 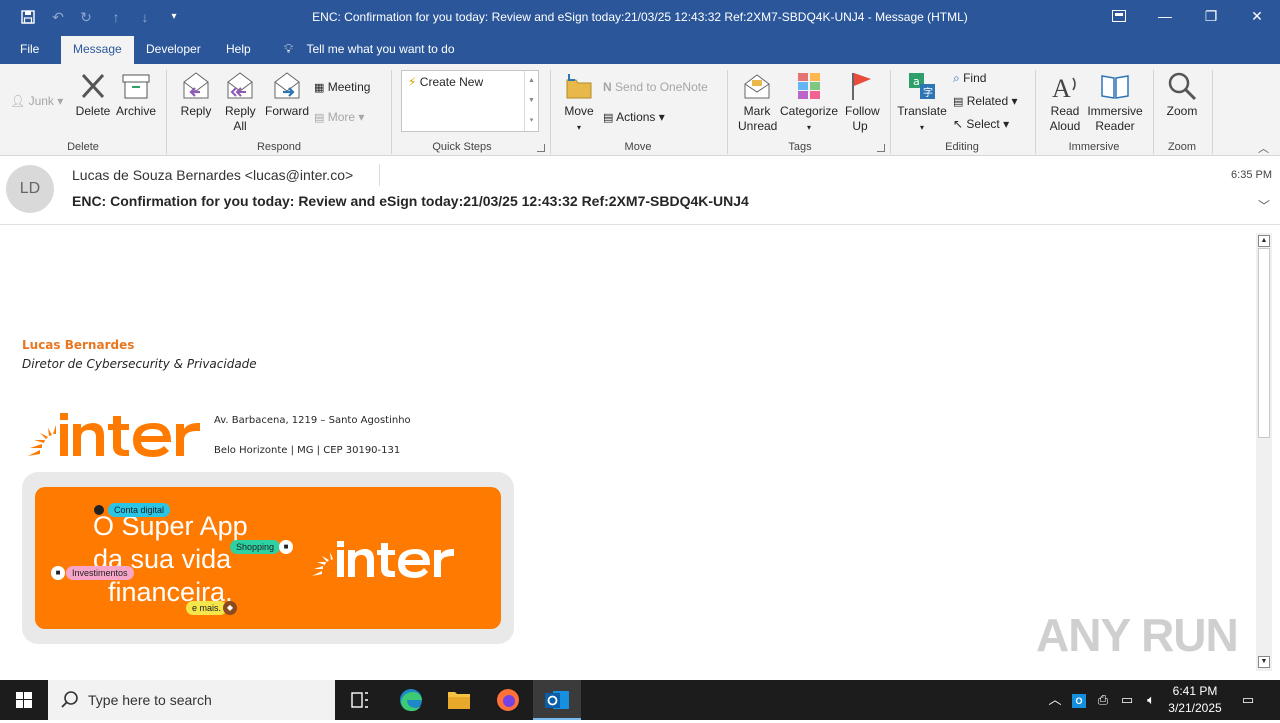 I want to click on svg-text: 字, so click(x=928, y=92).